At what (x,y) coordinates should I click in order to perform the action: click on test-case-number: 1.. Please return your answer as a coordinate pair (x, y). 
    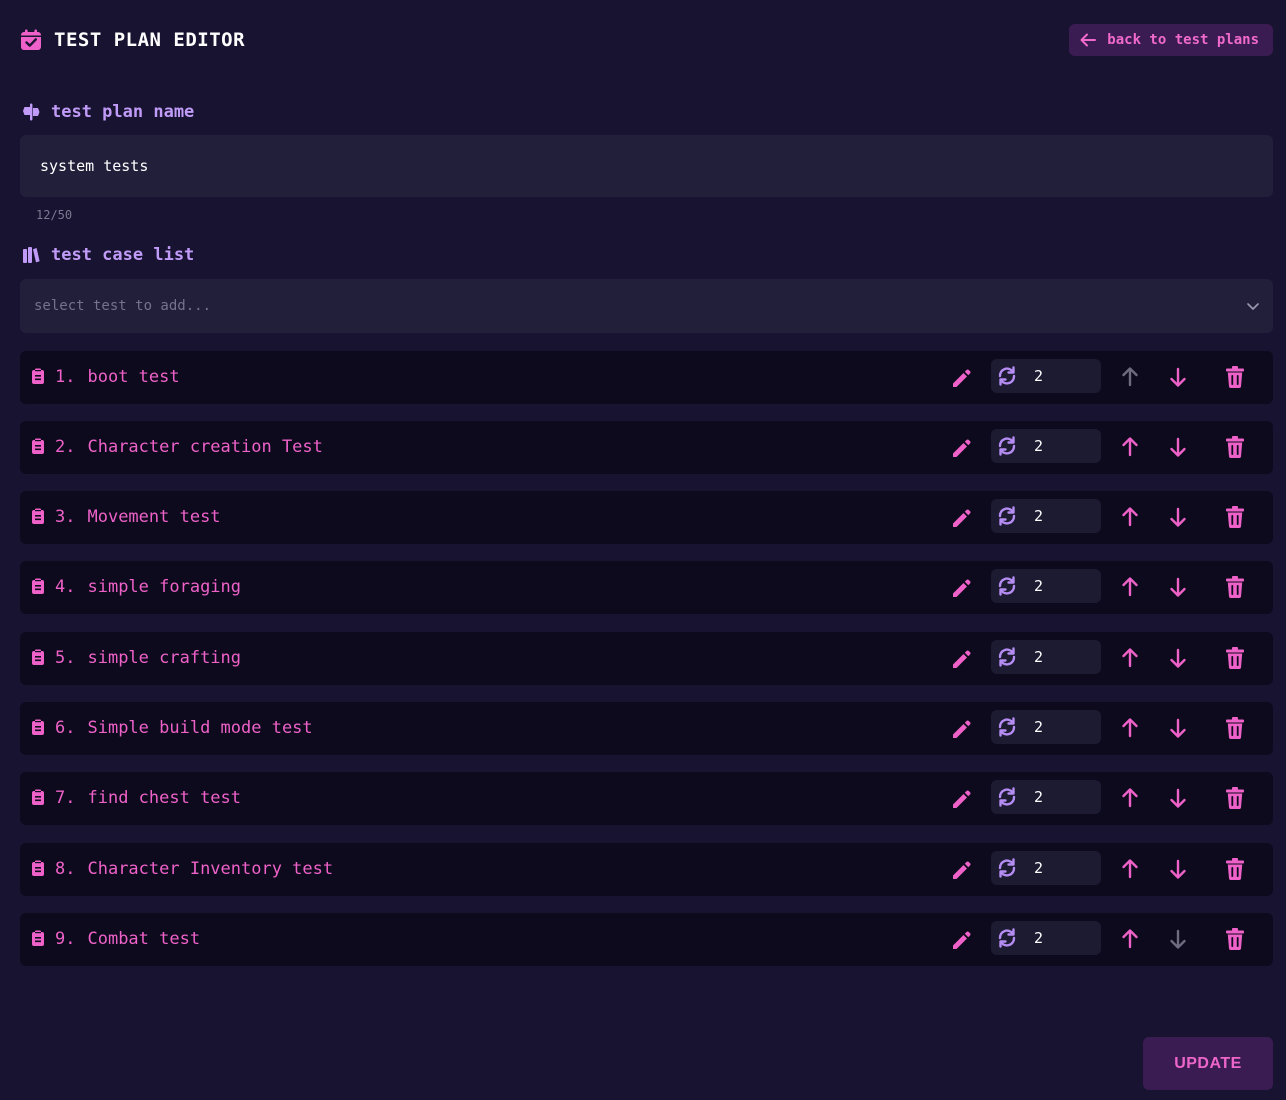
    Looking at the image, I should click on (65, 377).